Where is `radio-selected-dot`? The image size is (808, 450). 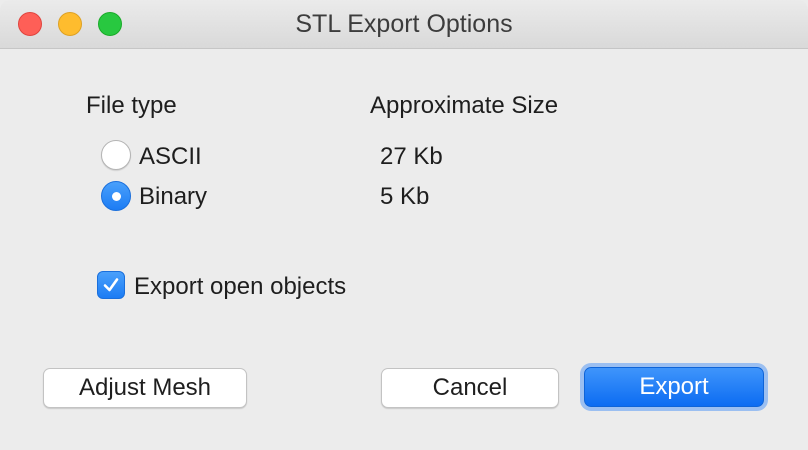 radio-selected-dot is located at coordinates (116, 196).